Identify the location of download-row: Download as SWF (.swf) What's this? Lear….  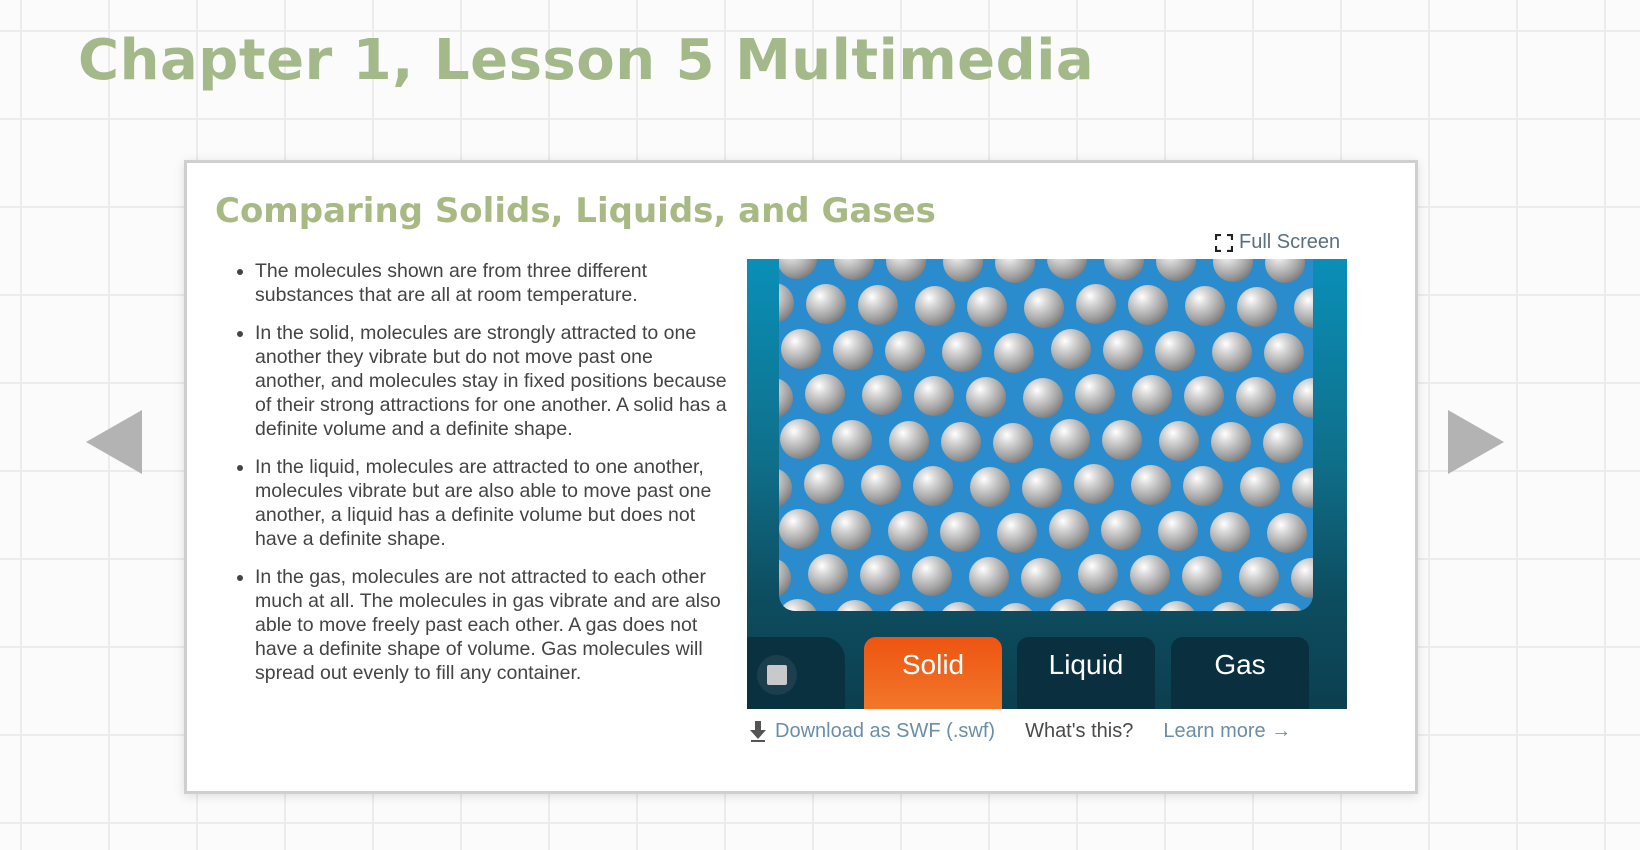
(1047, 731).